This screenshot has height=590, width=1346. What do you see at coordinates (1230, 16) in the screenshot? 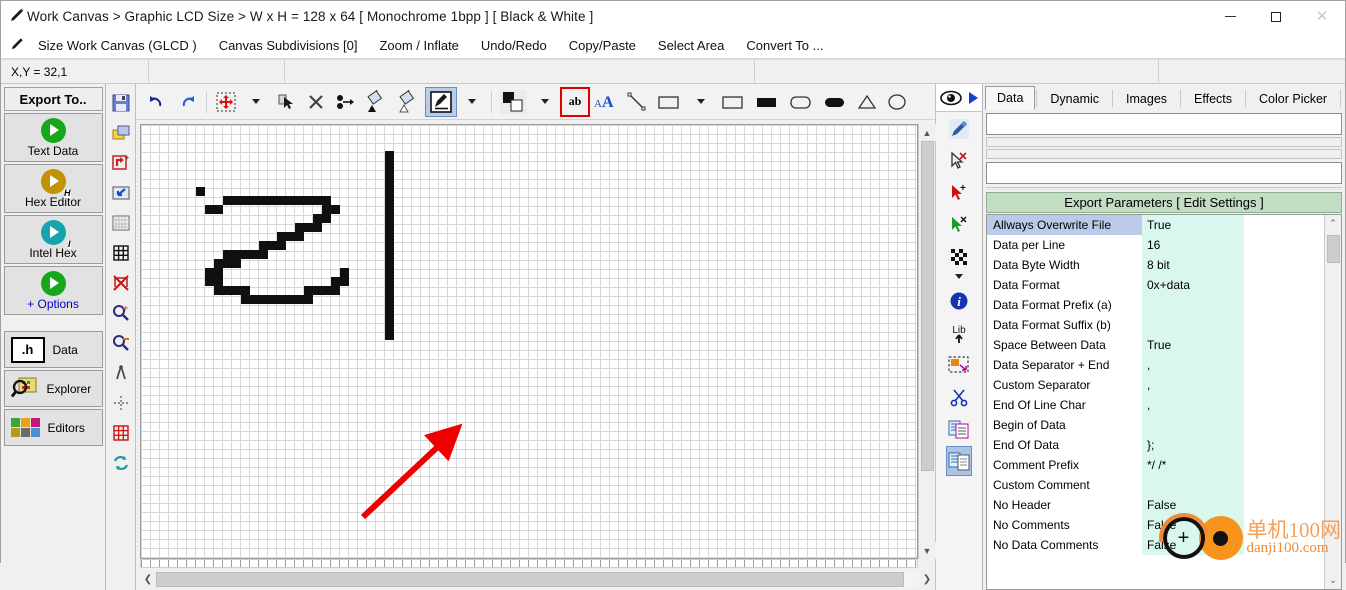
I see `minimize-button` at bounding box center [1230, 16].